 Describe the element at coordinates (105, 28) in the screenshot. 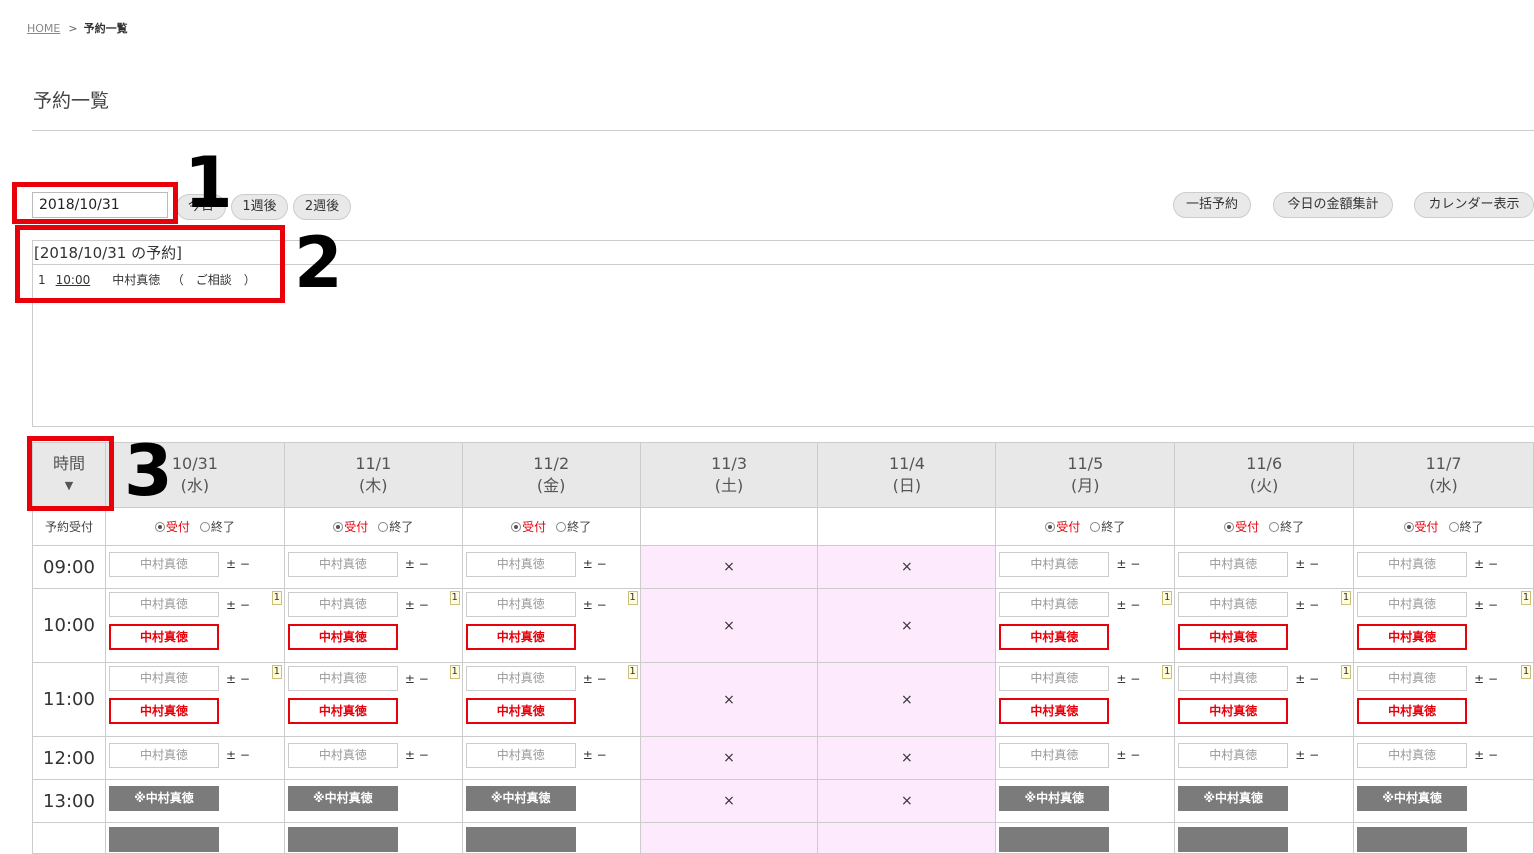

I see `breadcrumb-current: 予約一覧` at that location.